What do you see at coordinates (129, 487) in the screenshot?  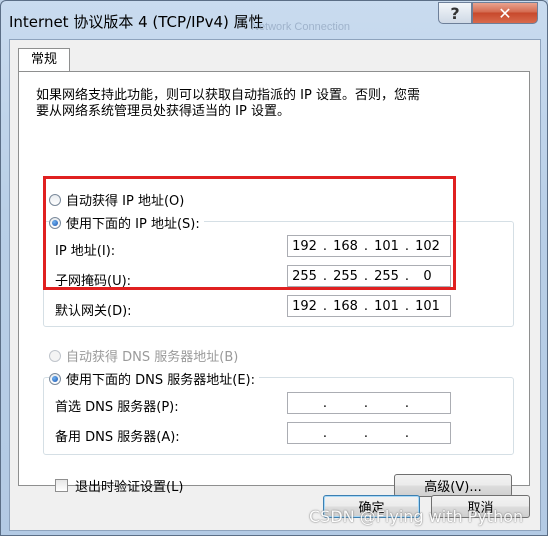 I see `validate-on-exit-label: 退出时验证设置(L)` at bounding box center [129, 487].